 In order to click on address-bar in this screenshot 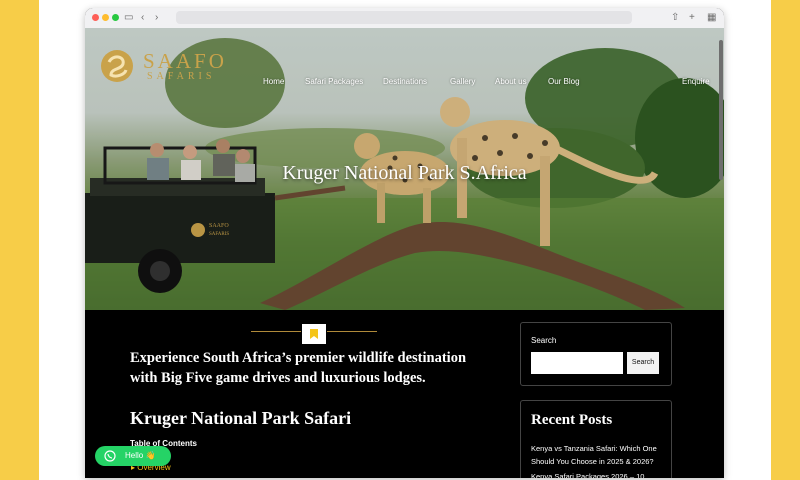, I will do `click(404, 17)`.